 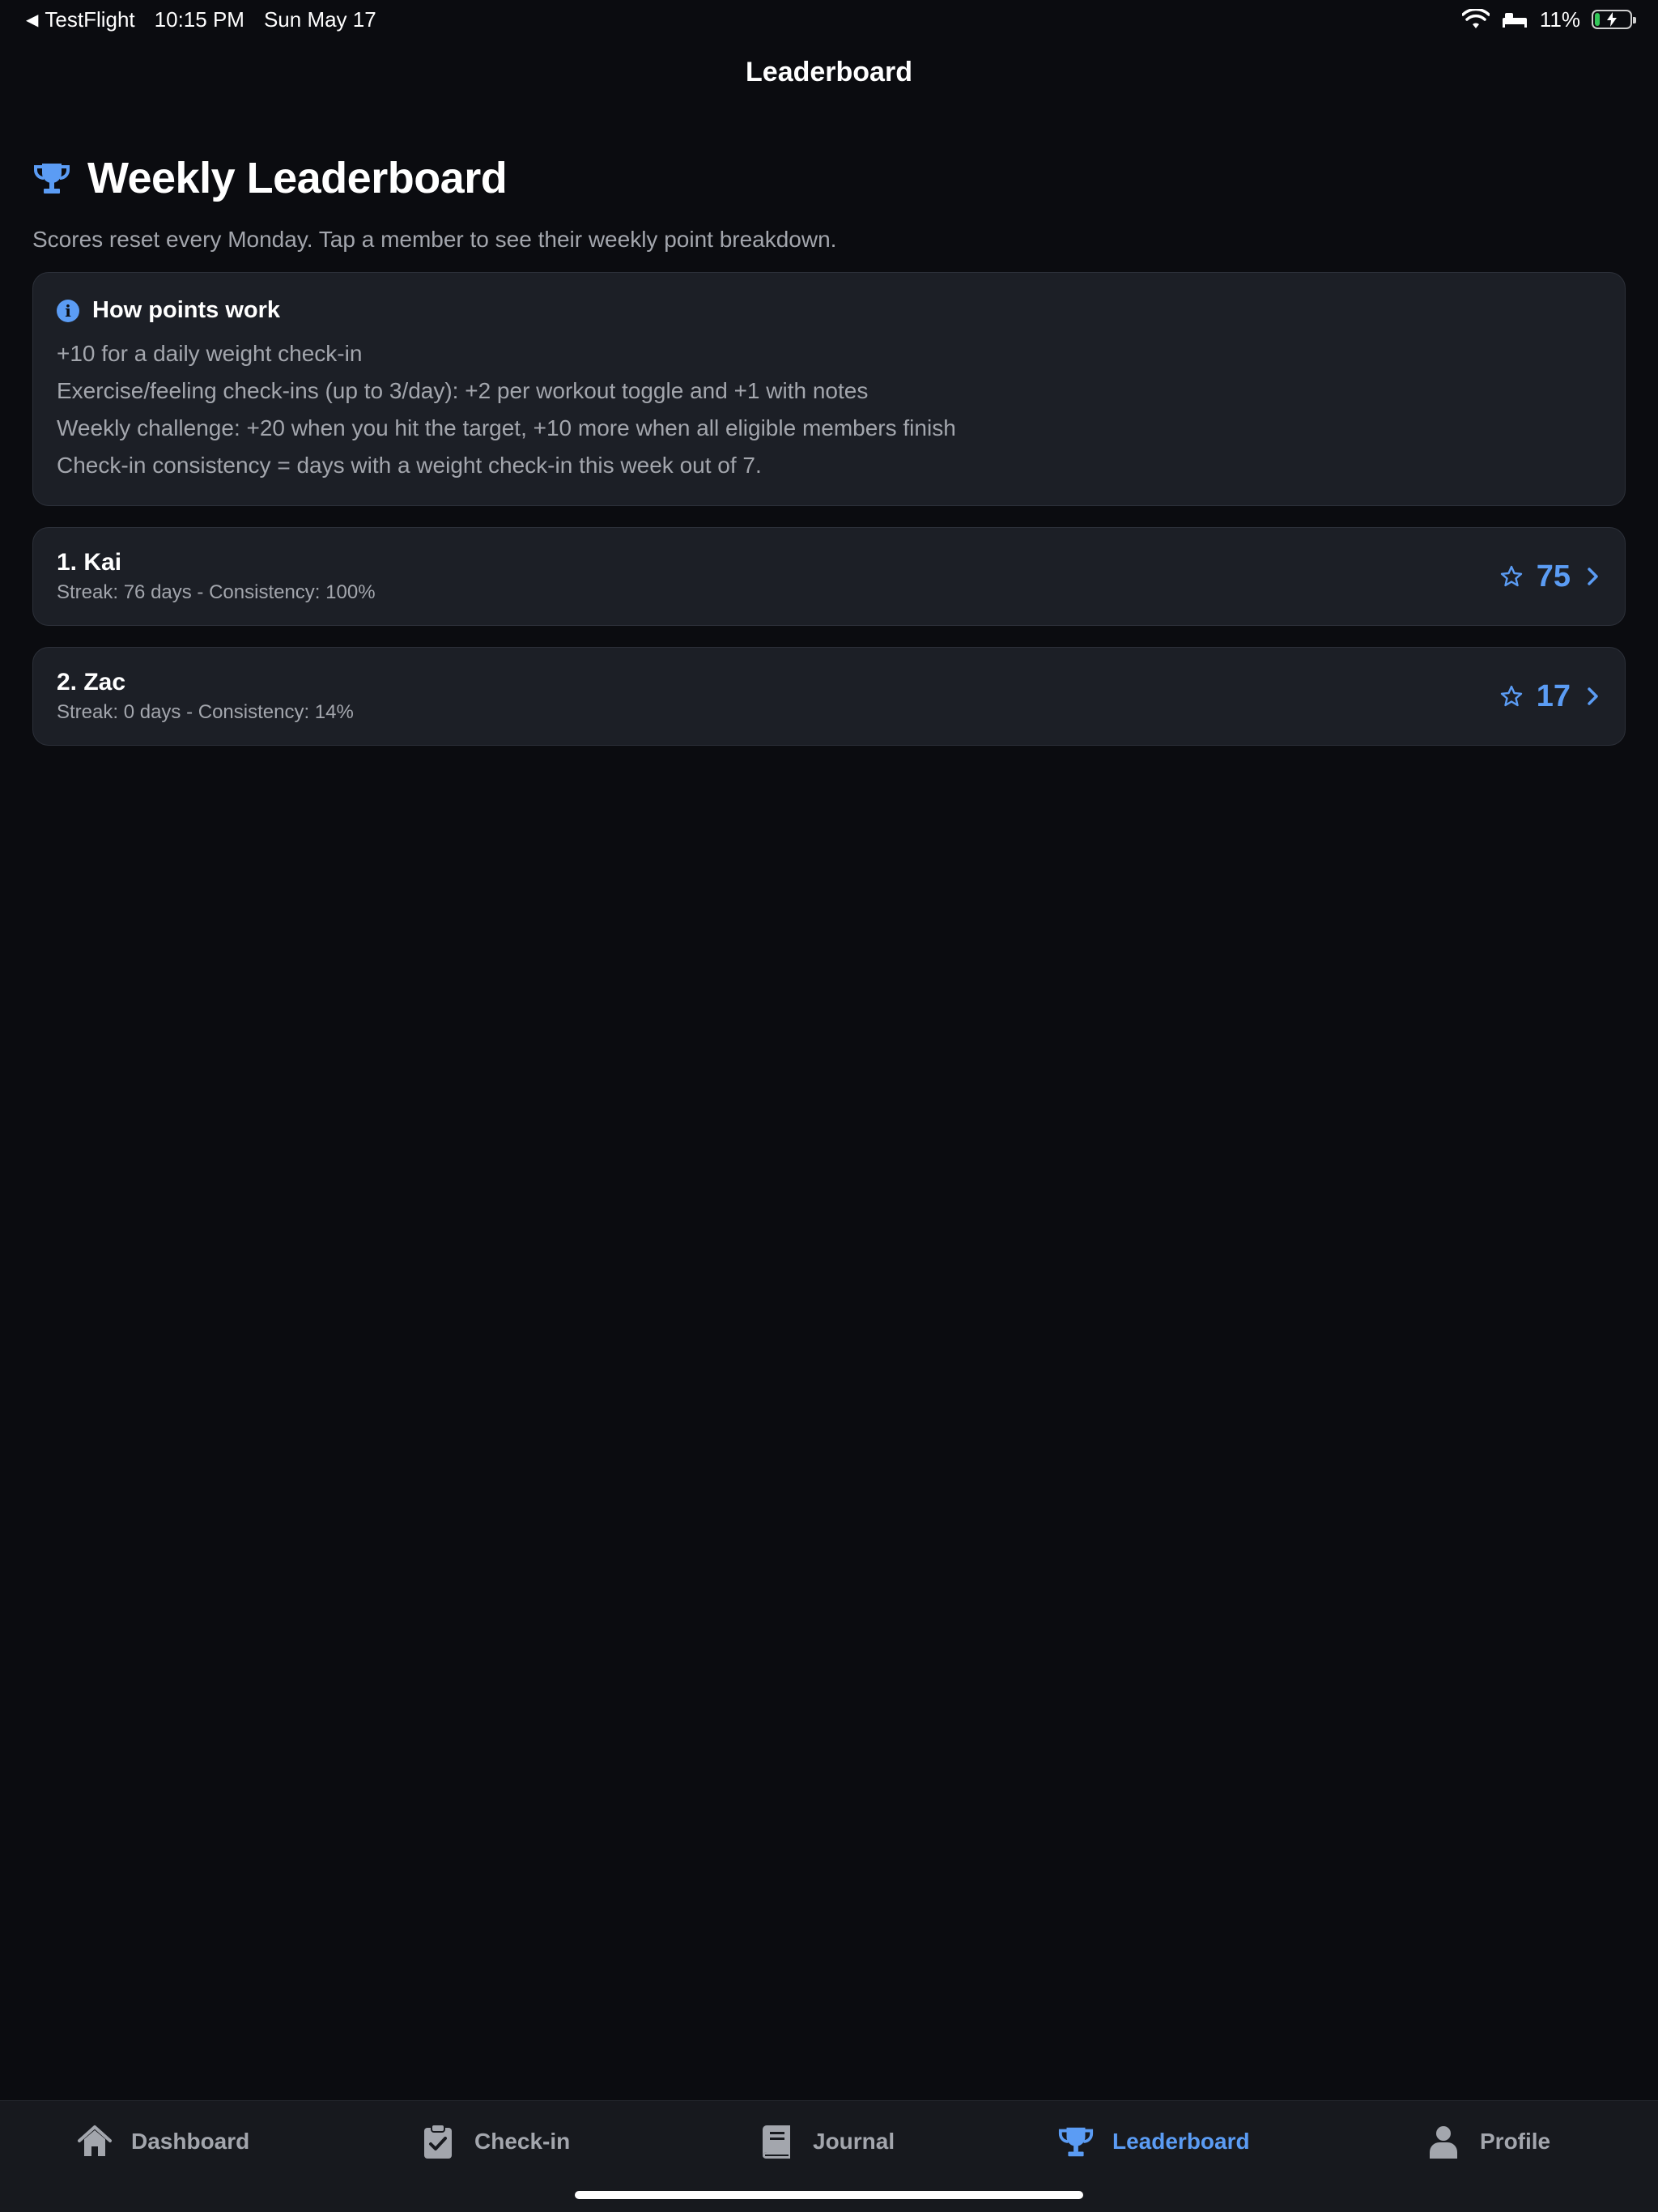 I want to click on clipboard-check-icon, so click(x=438, y=2142).